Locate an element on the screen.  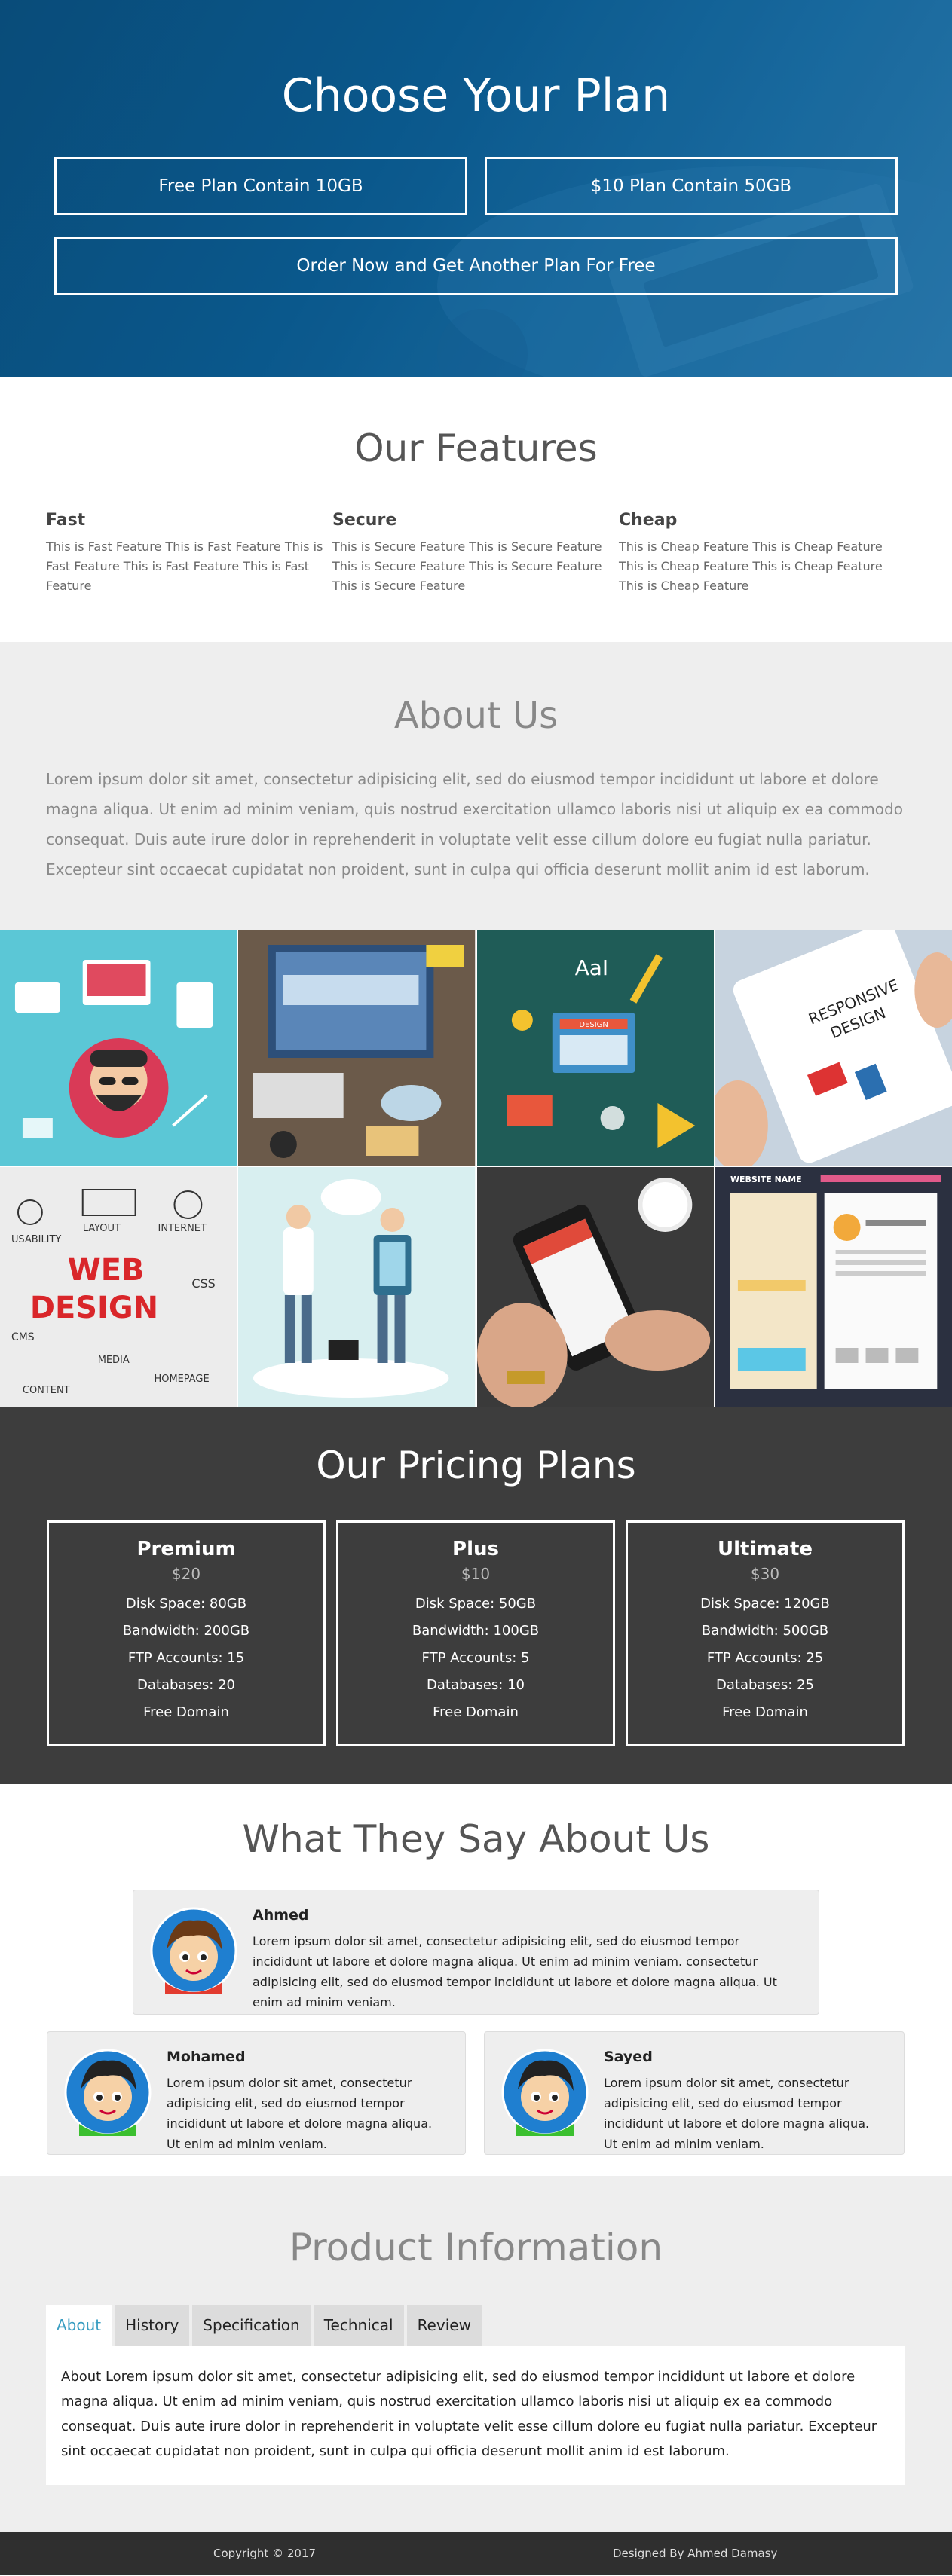
plan-price: $30 is located at coordinates (765, 1574).